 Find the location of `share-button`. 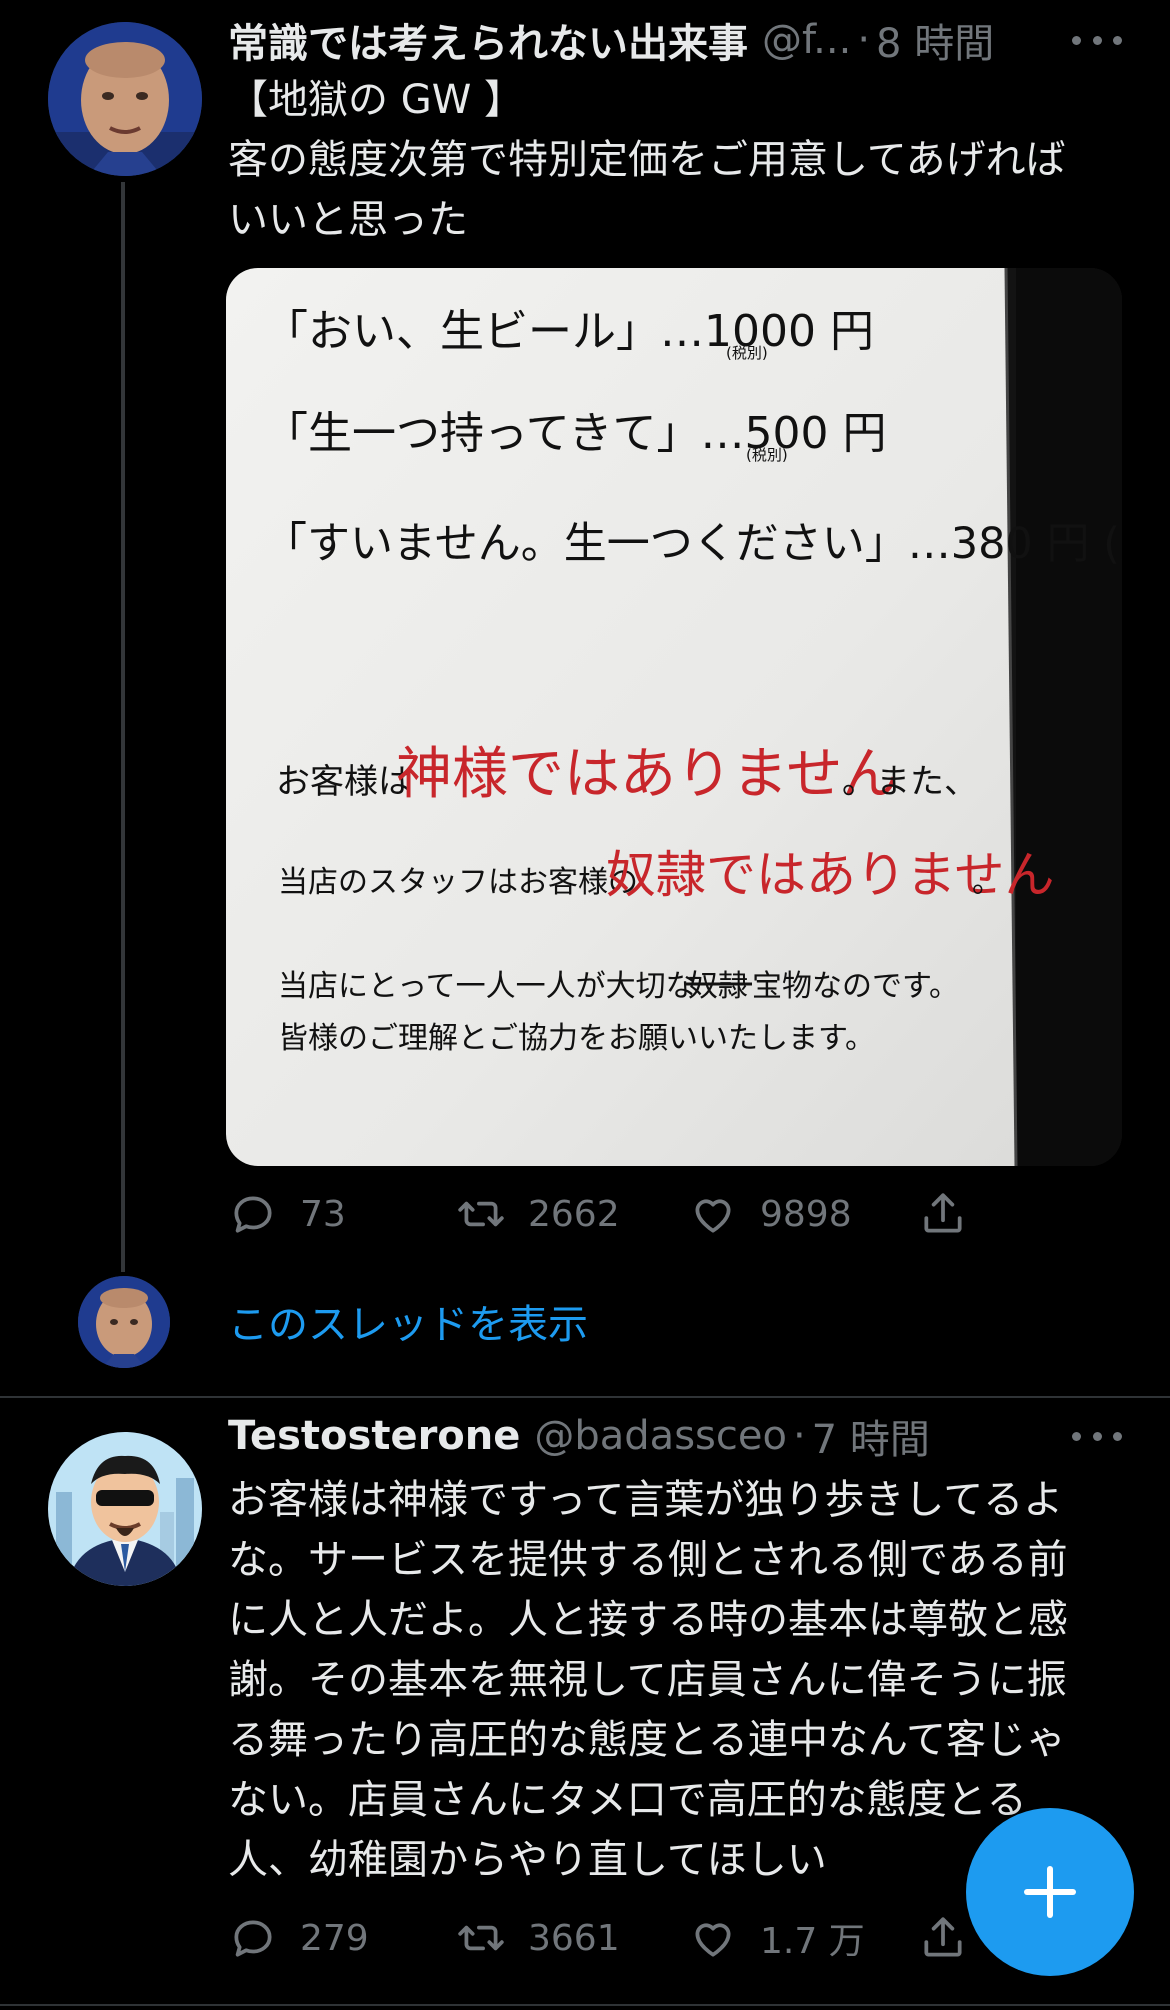

share-button is located at coordinates (954, 1214).